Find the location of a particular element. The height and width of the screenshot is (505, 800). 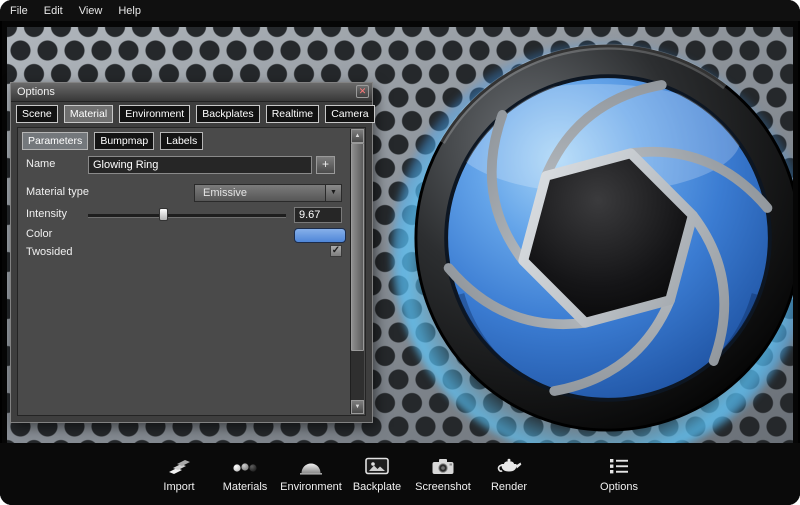

import-icon is located at coordinates (179, 464).